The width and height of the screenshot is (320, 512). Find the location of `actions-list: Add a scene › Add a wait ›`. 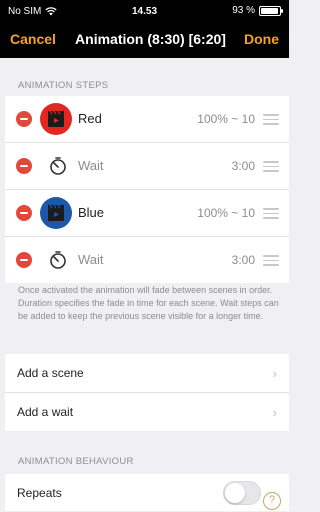

actions-list: Add a scene › Add a wait › is located at coordinates (147, 392).